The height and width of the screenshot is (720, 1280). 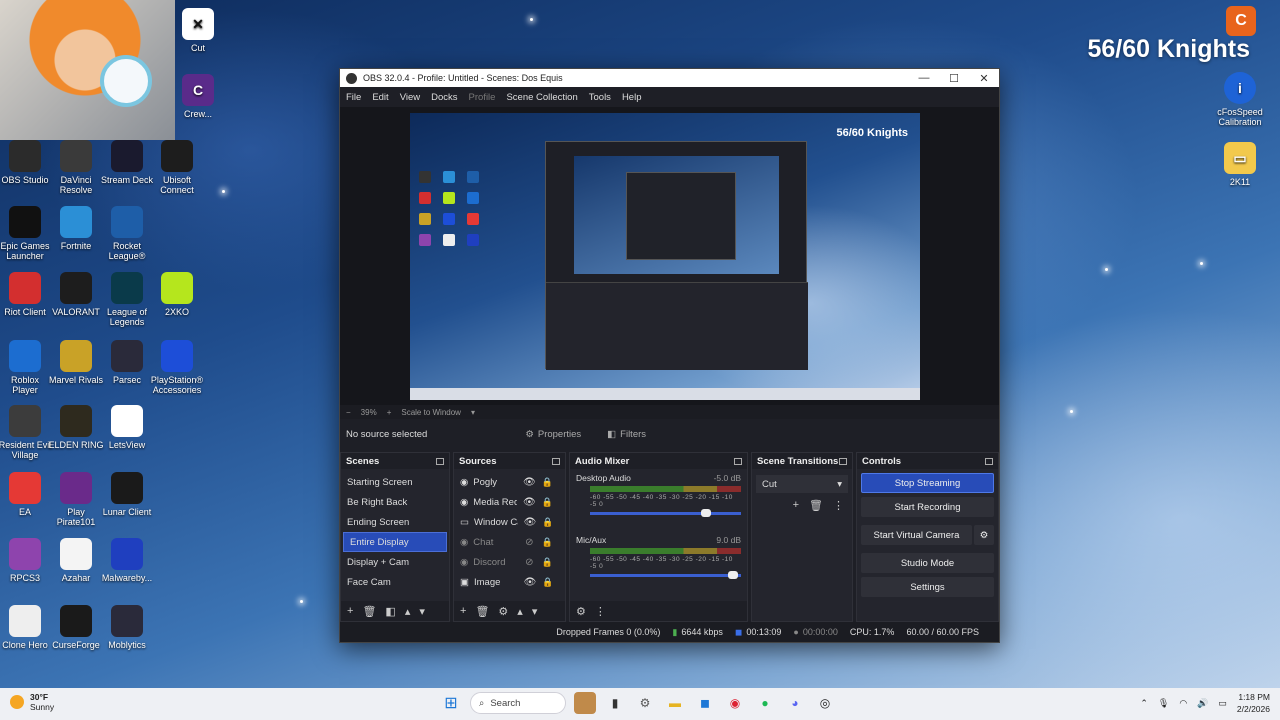 I want to click on desktop-icon: DaVinci Resolve, so click(x=76, y=167).